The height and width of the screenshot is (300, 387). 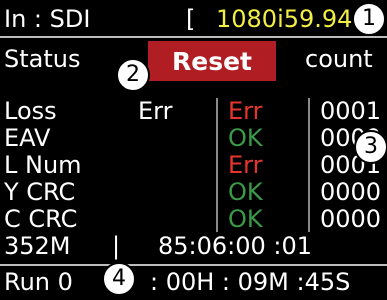 I want to click on row-lnum-state: Err, so click(x=245, y=165).